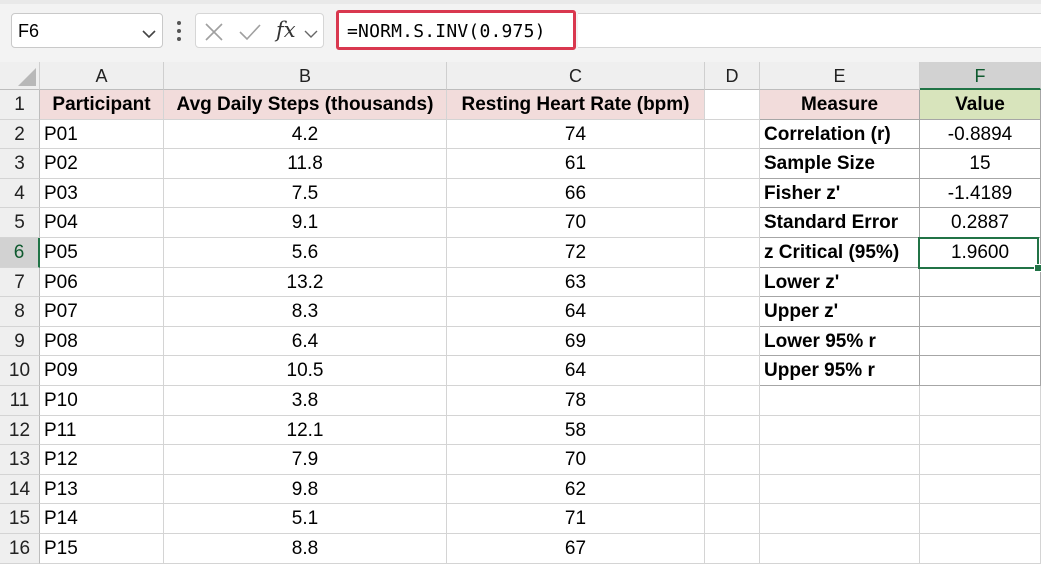  Describe the element at coordinates (840, 312) in the screenshot. I see `measure-label-cell: Upper z'` at that location.